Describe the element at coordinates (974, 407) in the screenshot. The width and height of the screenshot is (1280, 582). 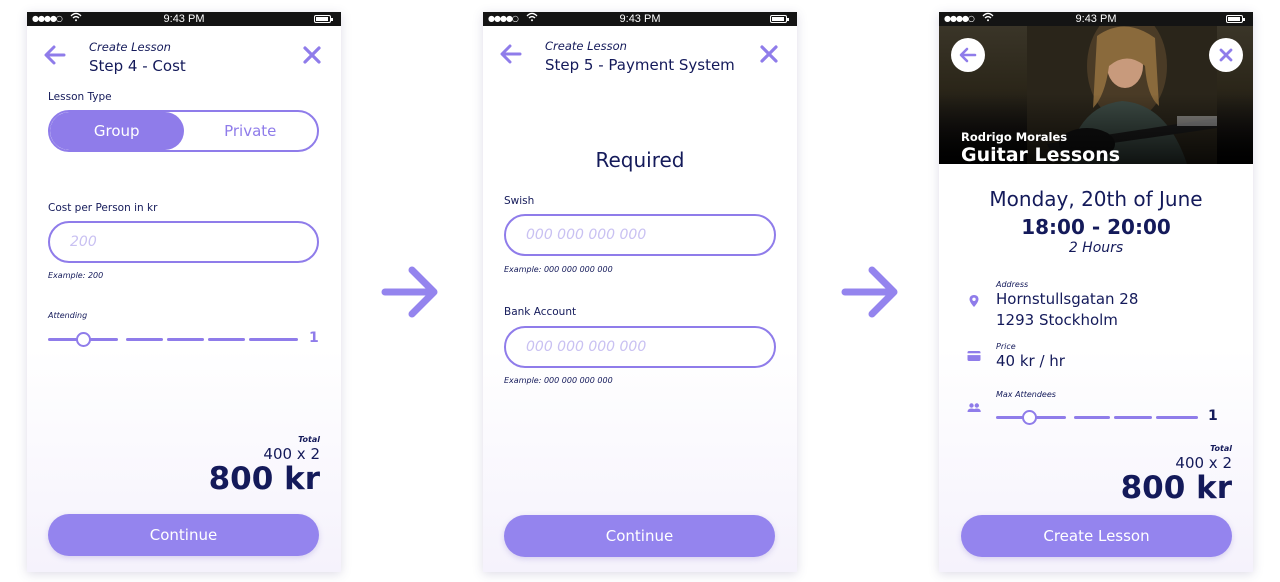
I see `people-icon` at that location.